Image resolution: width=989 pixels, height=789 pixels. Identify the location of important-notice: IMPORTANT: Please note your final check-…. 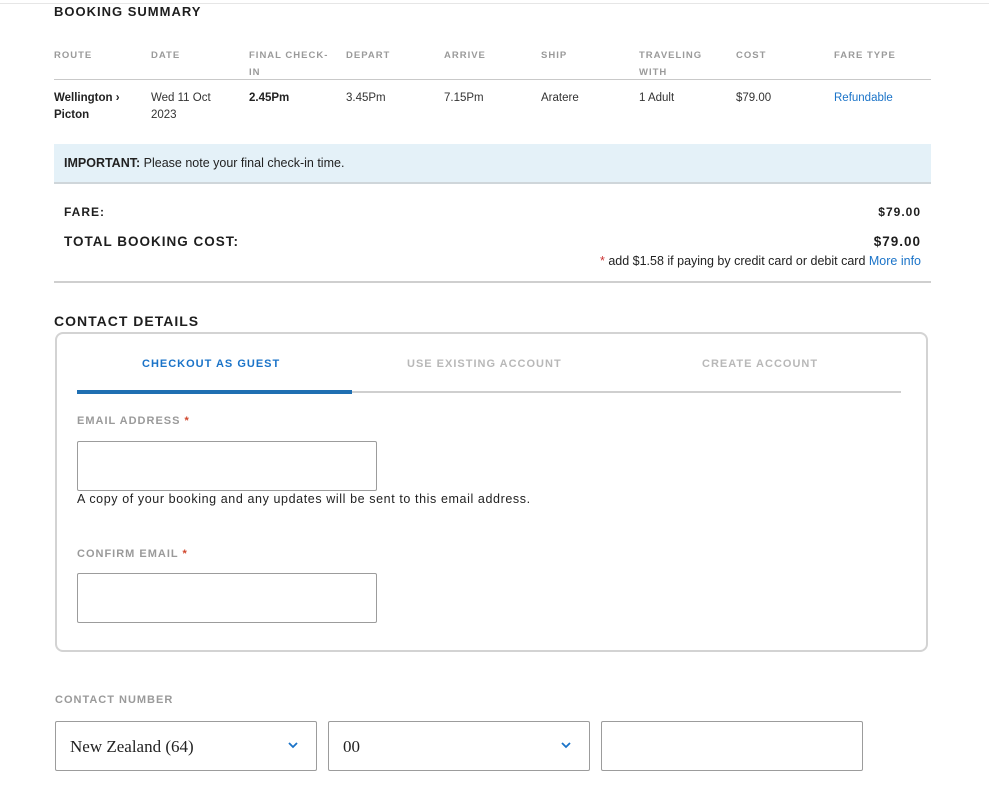
(492, 164).